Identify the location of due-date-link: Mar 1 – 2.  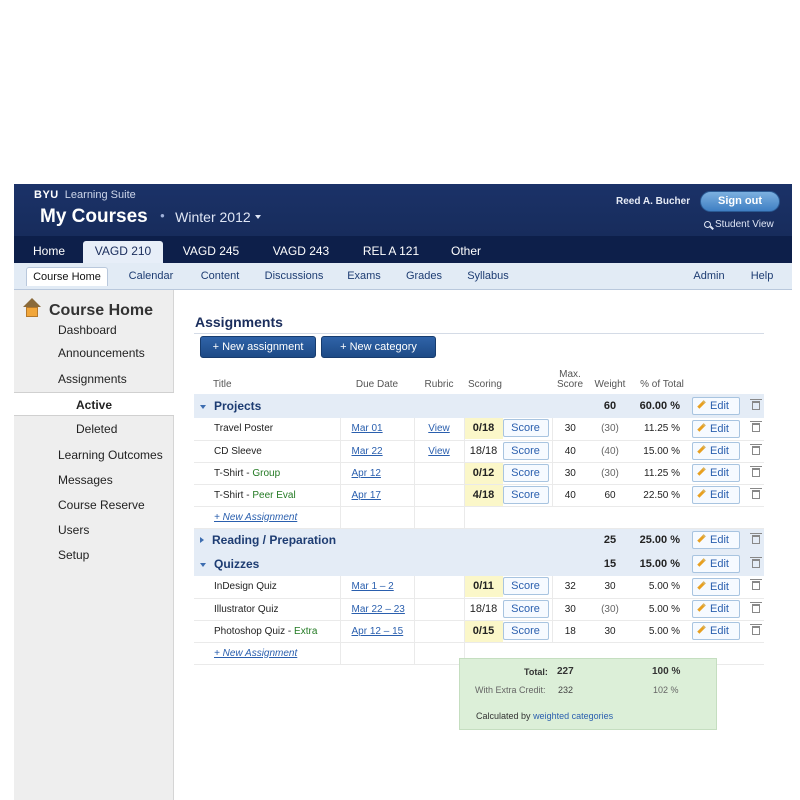
(373, 586).